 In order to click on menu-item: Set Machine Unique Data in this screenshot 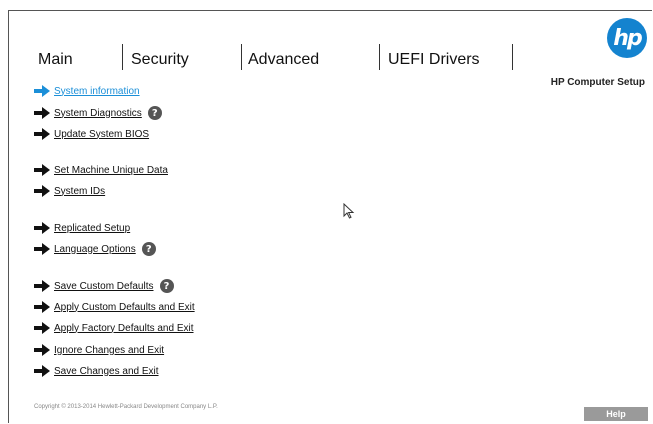, I will do `click(100, 170)`.